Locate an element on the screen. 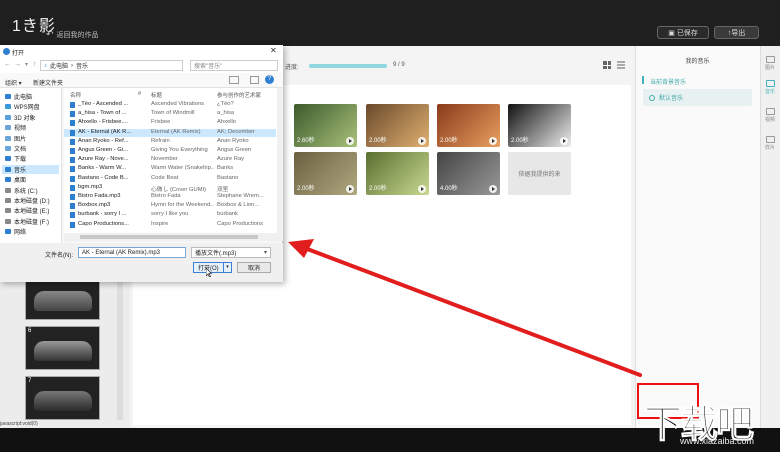 The height and width of the screenshot is (452, 780). clip-tile: 4.00秒 is located at coordinates (468, 173).